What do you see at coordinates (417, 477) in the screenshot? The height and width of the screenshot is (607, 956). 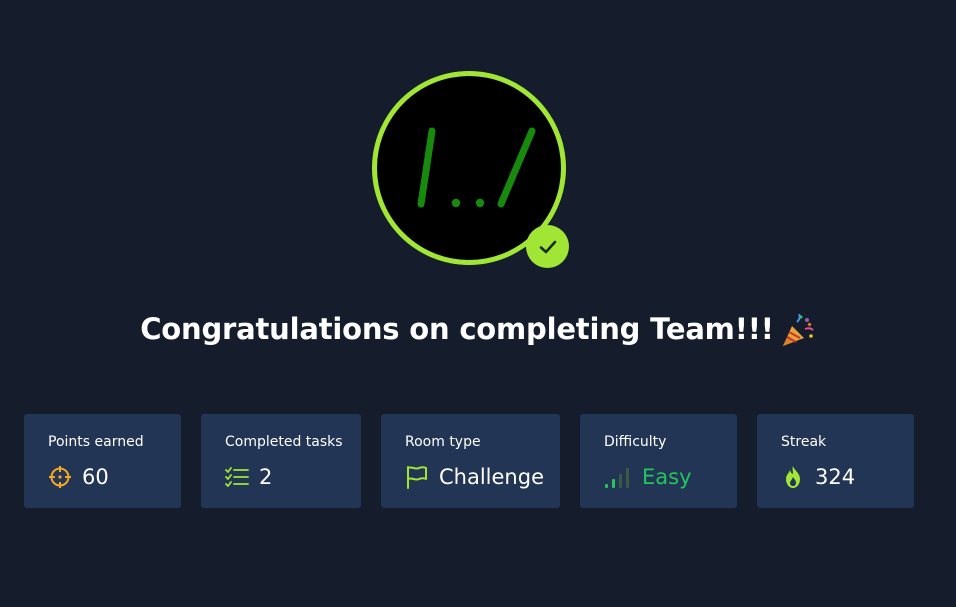 I see `flag-icon` at bounding box center [417, 477].